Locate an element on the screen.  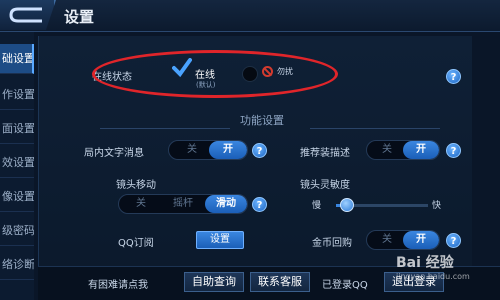
coin-return-toggle: 关 开 is located at coordinates (403, 240).